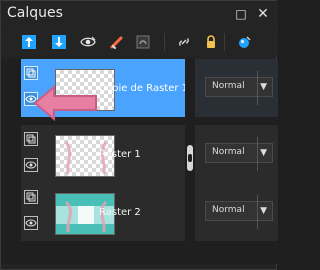 This screenshot has width=320, height=270. I want to click on new-layer-down-button, so click(59, 42).